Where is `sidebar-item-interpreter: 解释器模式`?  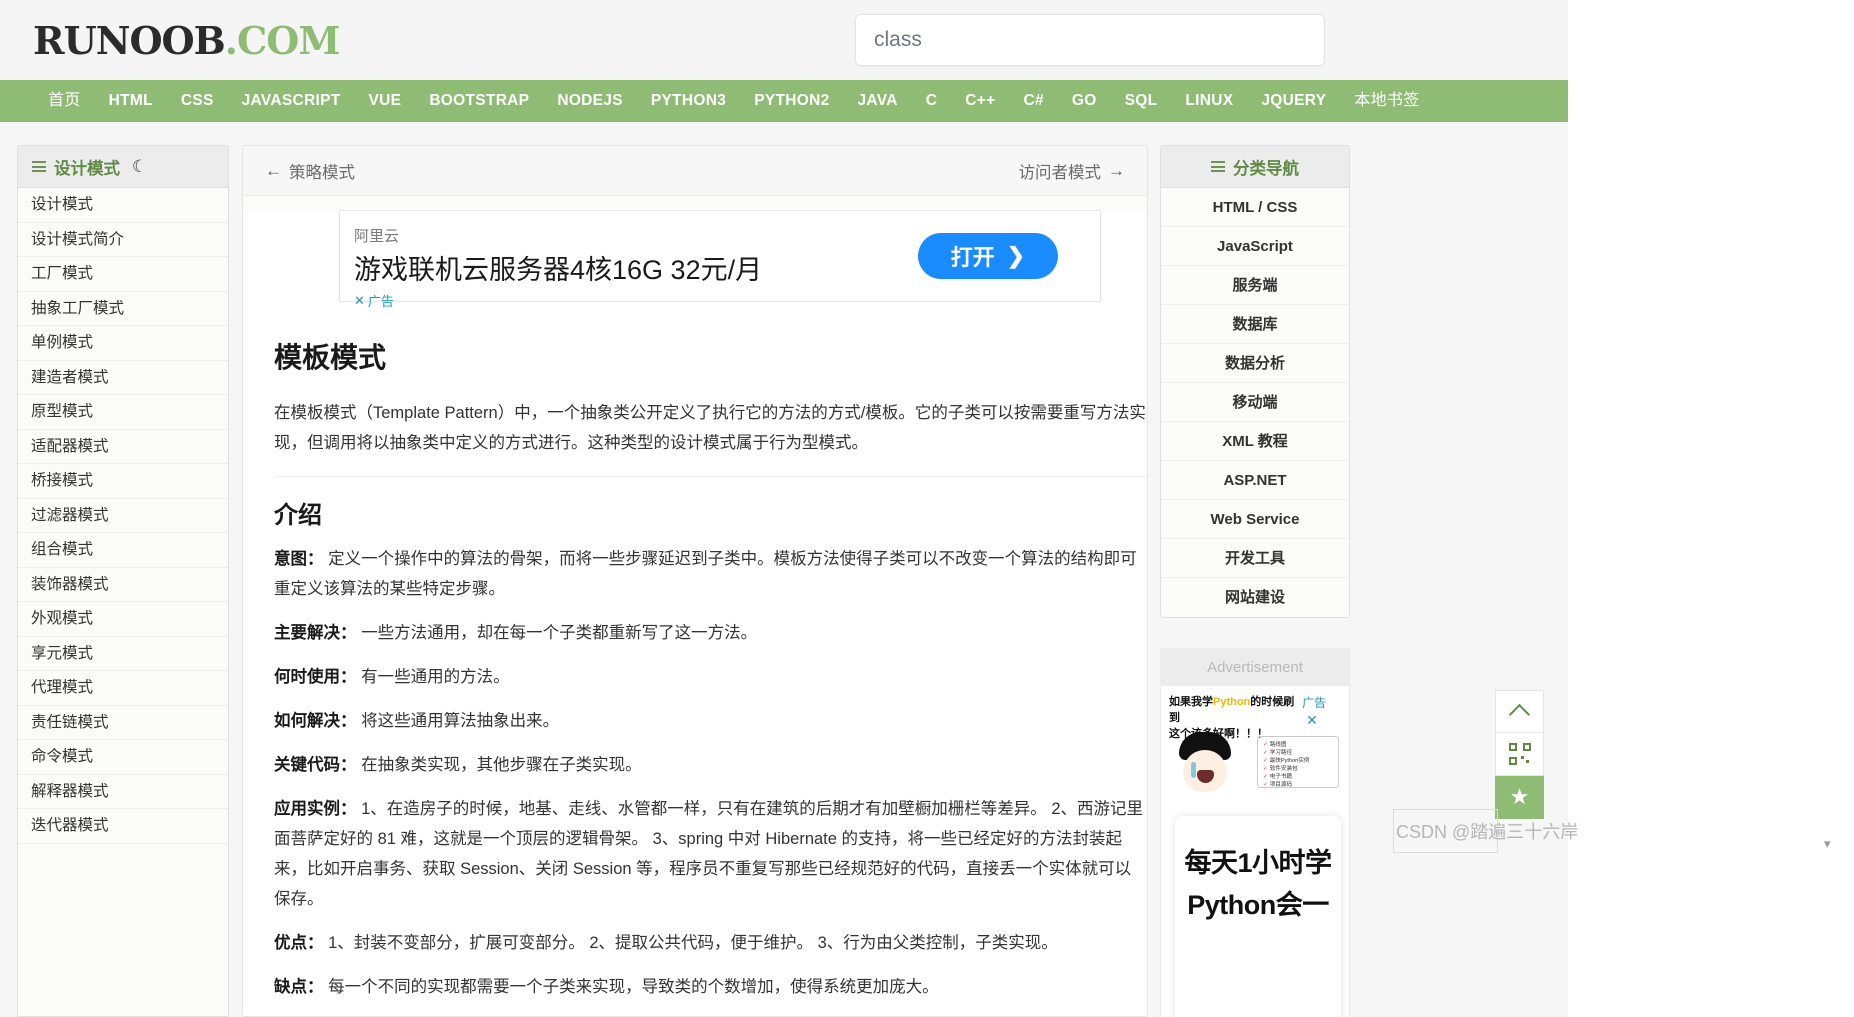 sidebar-item-interpreter: 解释器模式 is located at coordinates (123, 792).